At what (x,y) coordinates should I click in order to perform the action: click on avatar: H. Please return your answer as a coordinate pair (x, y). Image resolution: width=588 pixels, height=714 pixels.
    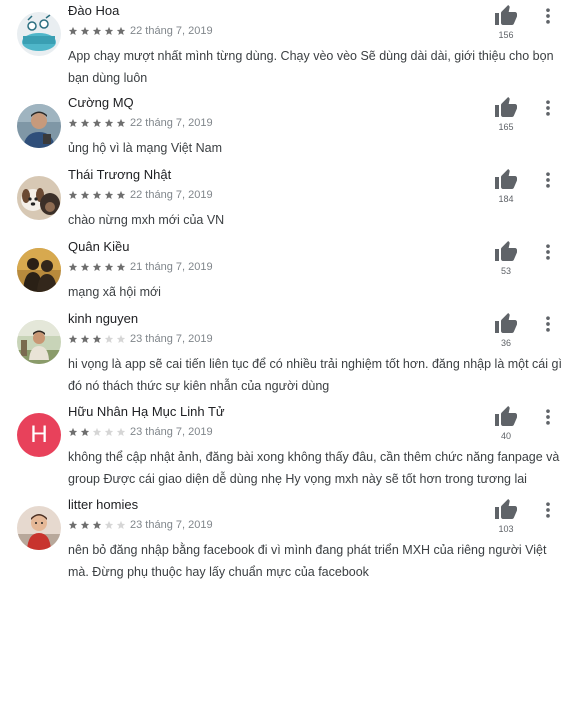
    Looking at the image, I should click on (39, 435).